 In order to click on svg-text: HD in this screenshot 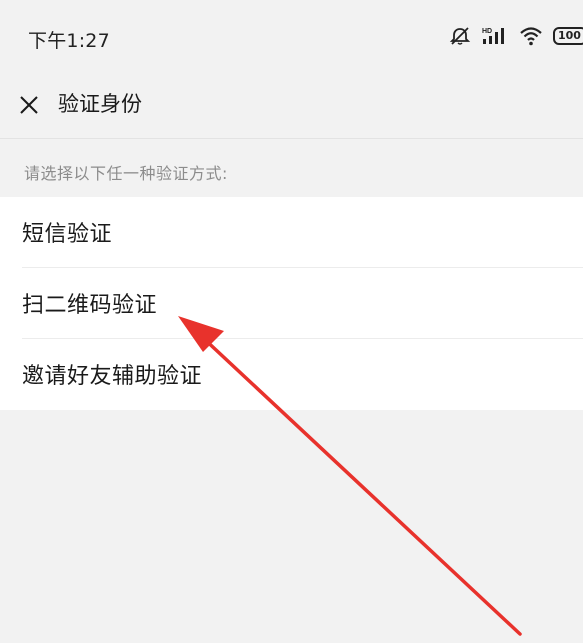, I will do `click(487, 31)`.